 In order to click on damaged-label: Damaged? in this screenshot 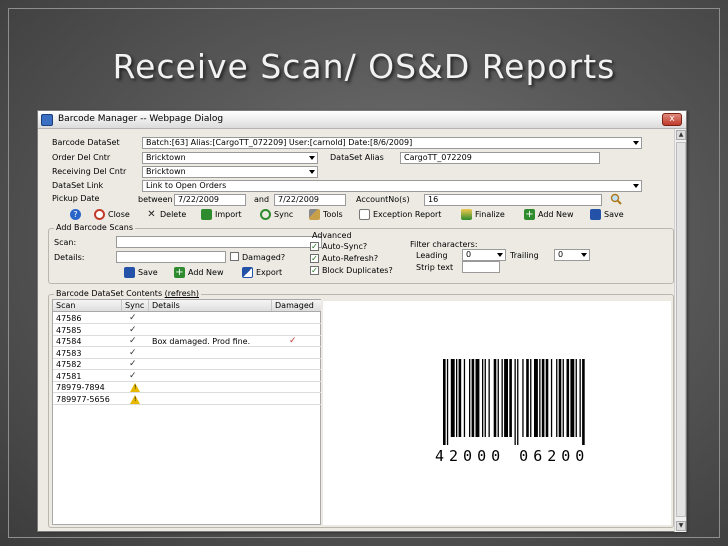, I will do `click(264, 257)`.